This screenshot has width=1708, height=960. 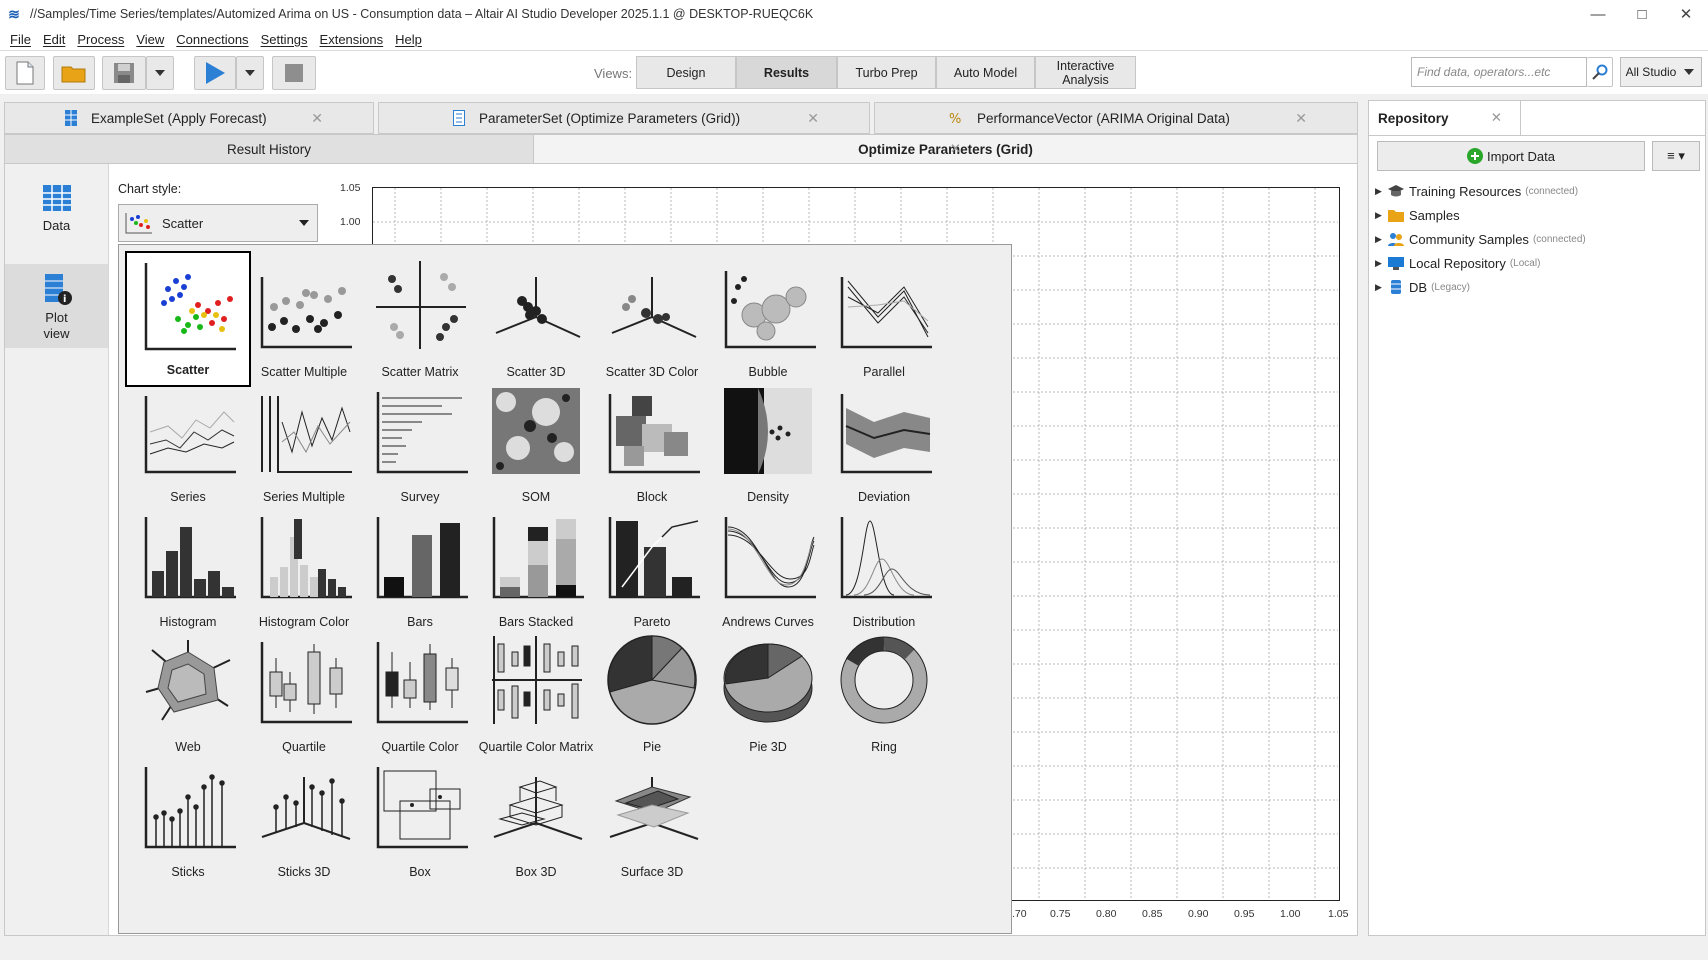 I want to click on menu-help: Help, so click(x=408, y=39).